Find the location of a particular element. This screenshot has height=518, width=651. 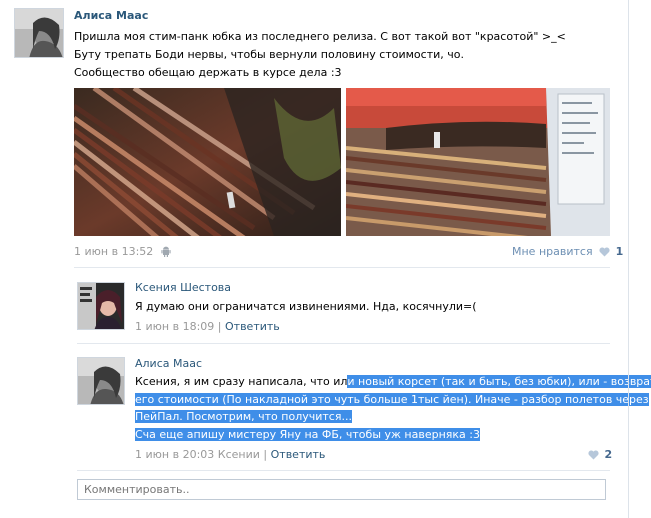

comment-2-date: 1 июн в 20:03 is located at coordinates (174, 454).